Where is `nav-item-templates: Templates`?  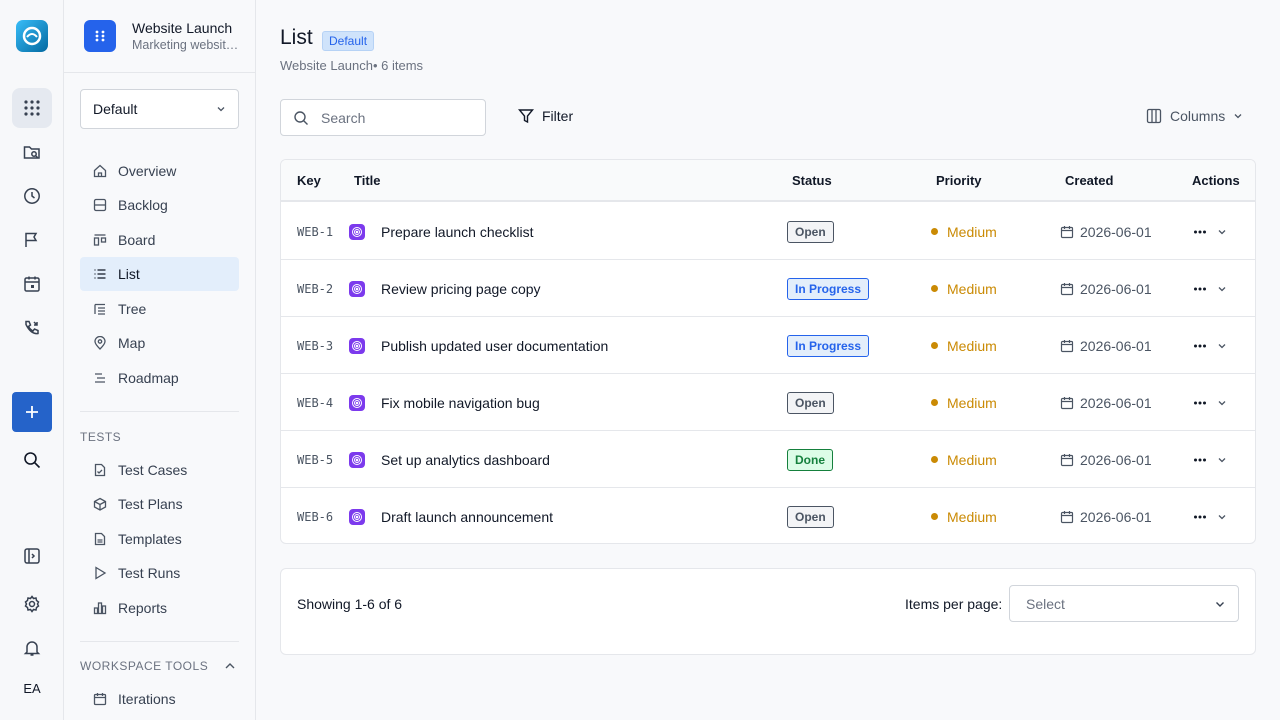 nav-item-templates: Templates is located at coordinates (159, 539).